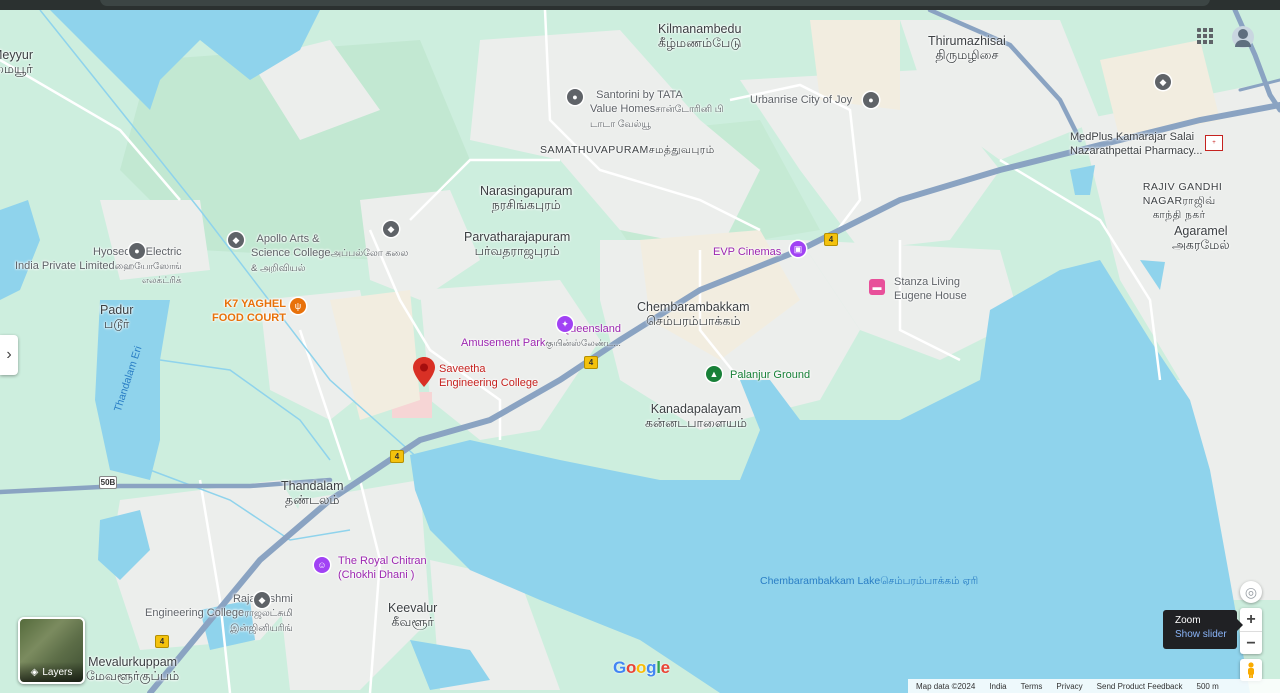  What do you see at coordinates (798, 249) in the screenshot?
I see `poi-evp-pin-icon: ▣` at bounding box center [798, 249].